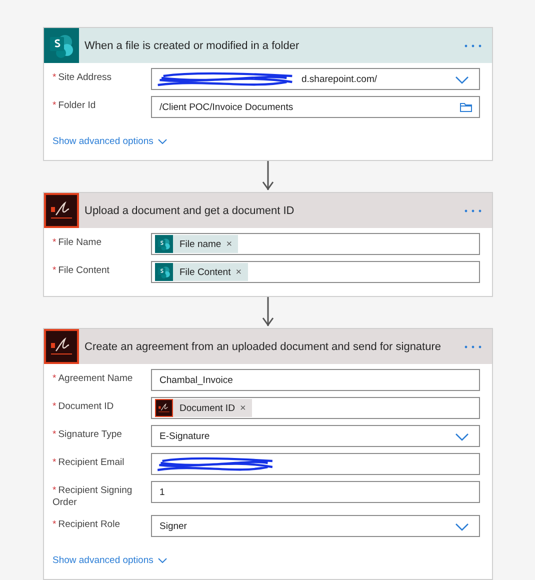 The height and width of the screenshot is (580, 535). I want to click on field-label: * File Content, so click(81, 270).